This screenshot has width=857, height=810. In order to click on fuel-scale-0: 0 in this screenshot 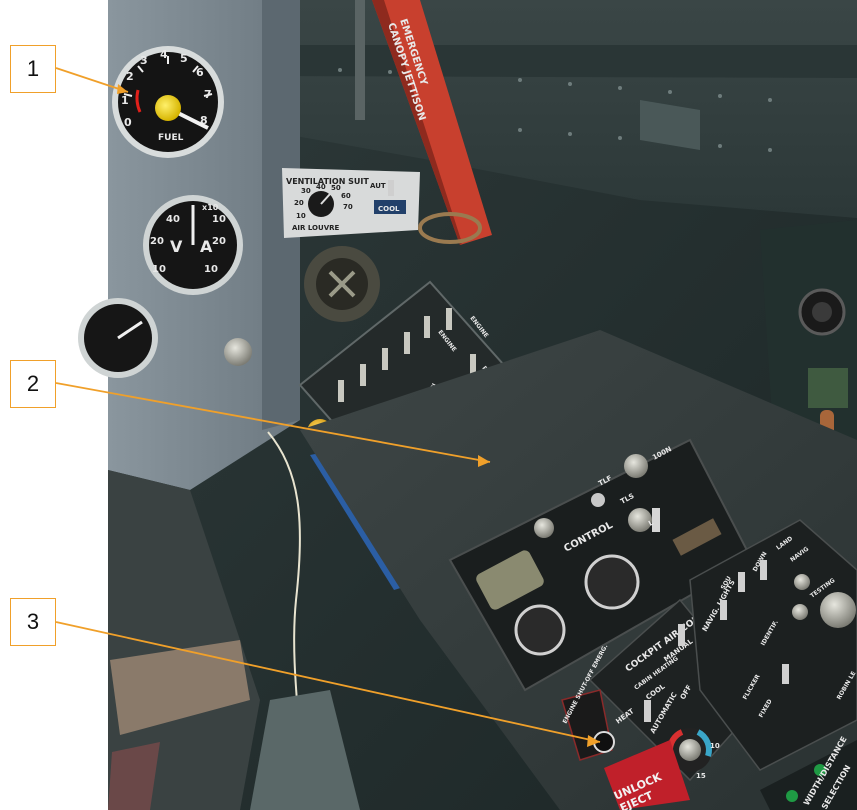, I will do `click(128, 122)`.